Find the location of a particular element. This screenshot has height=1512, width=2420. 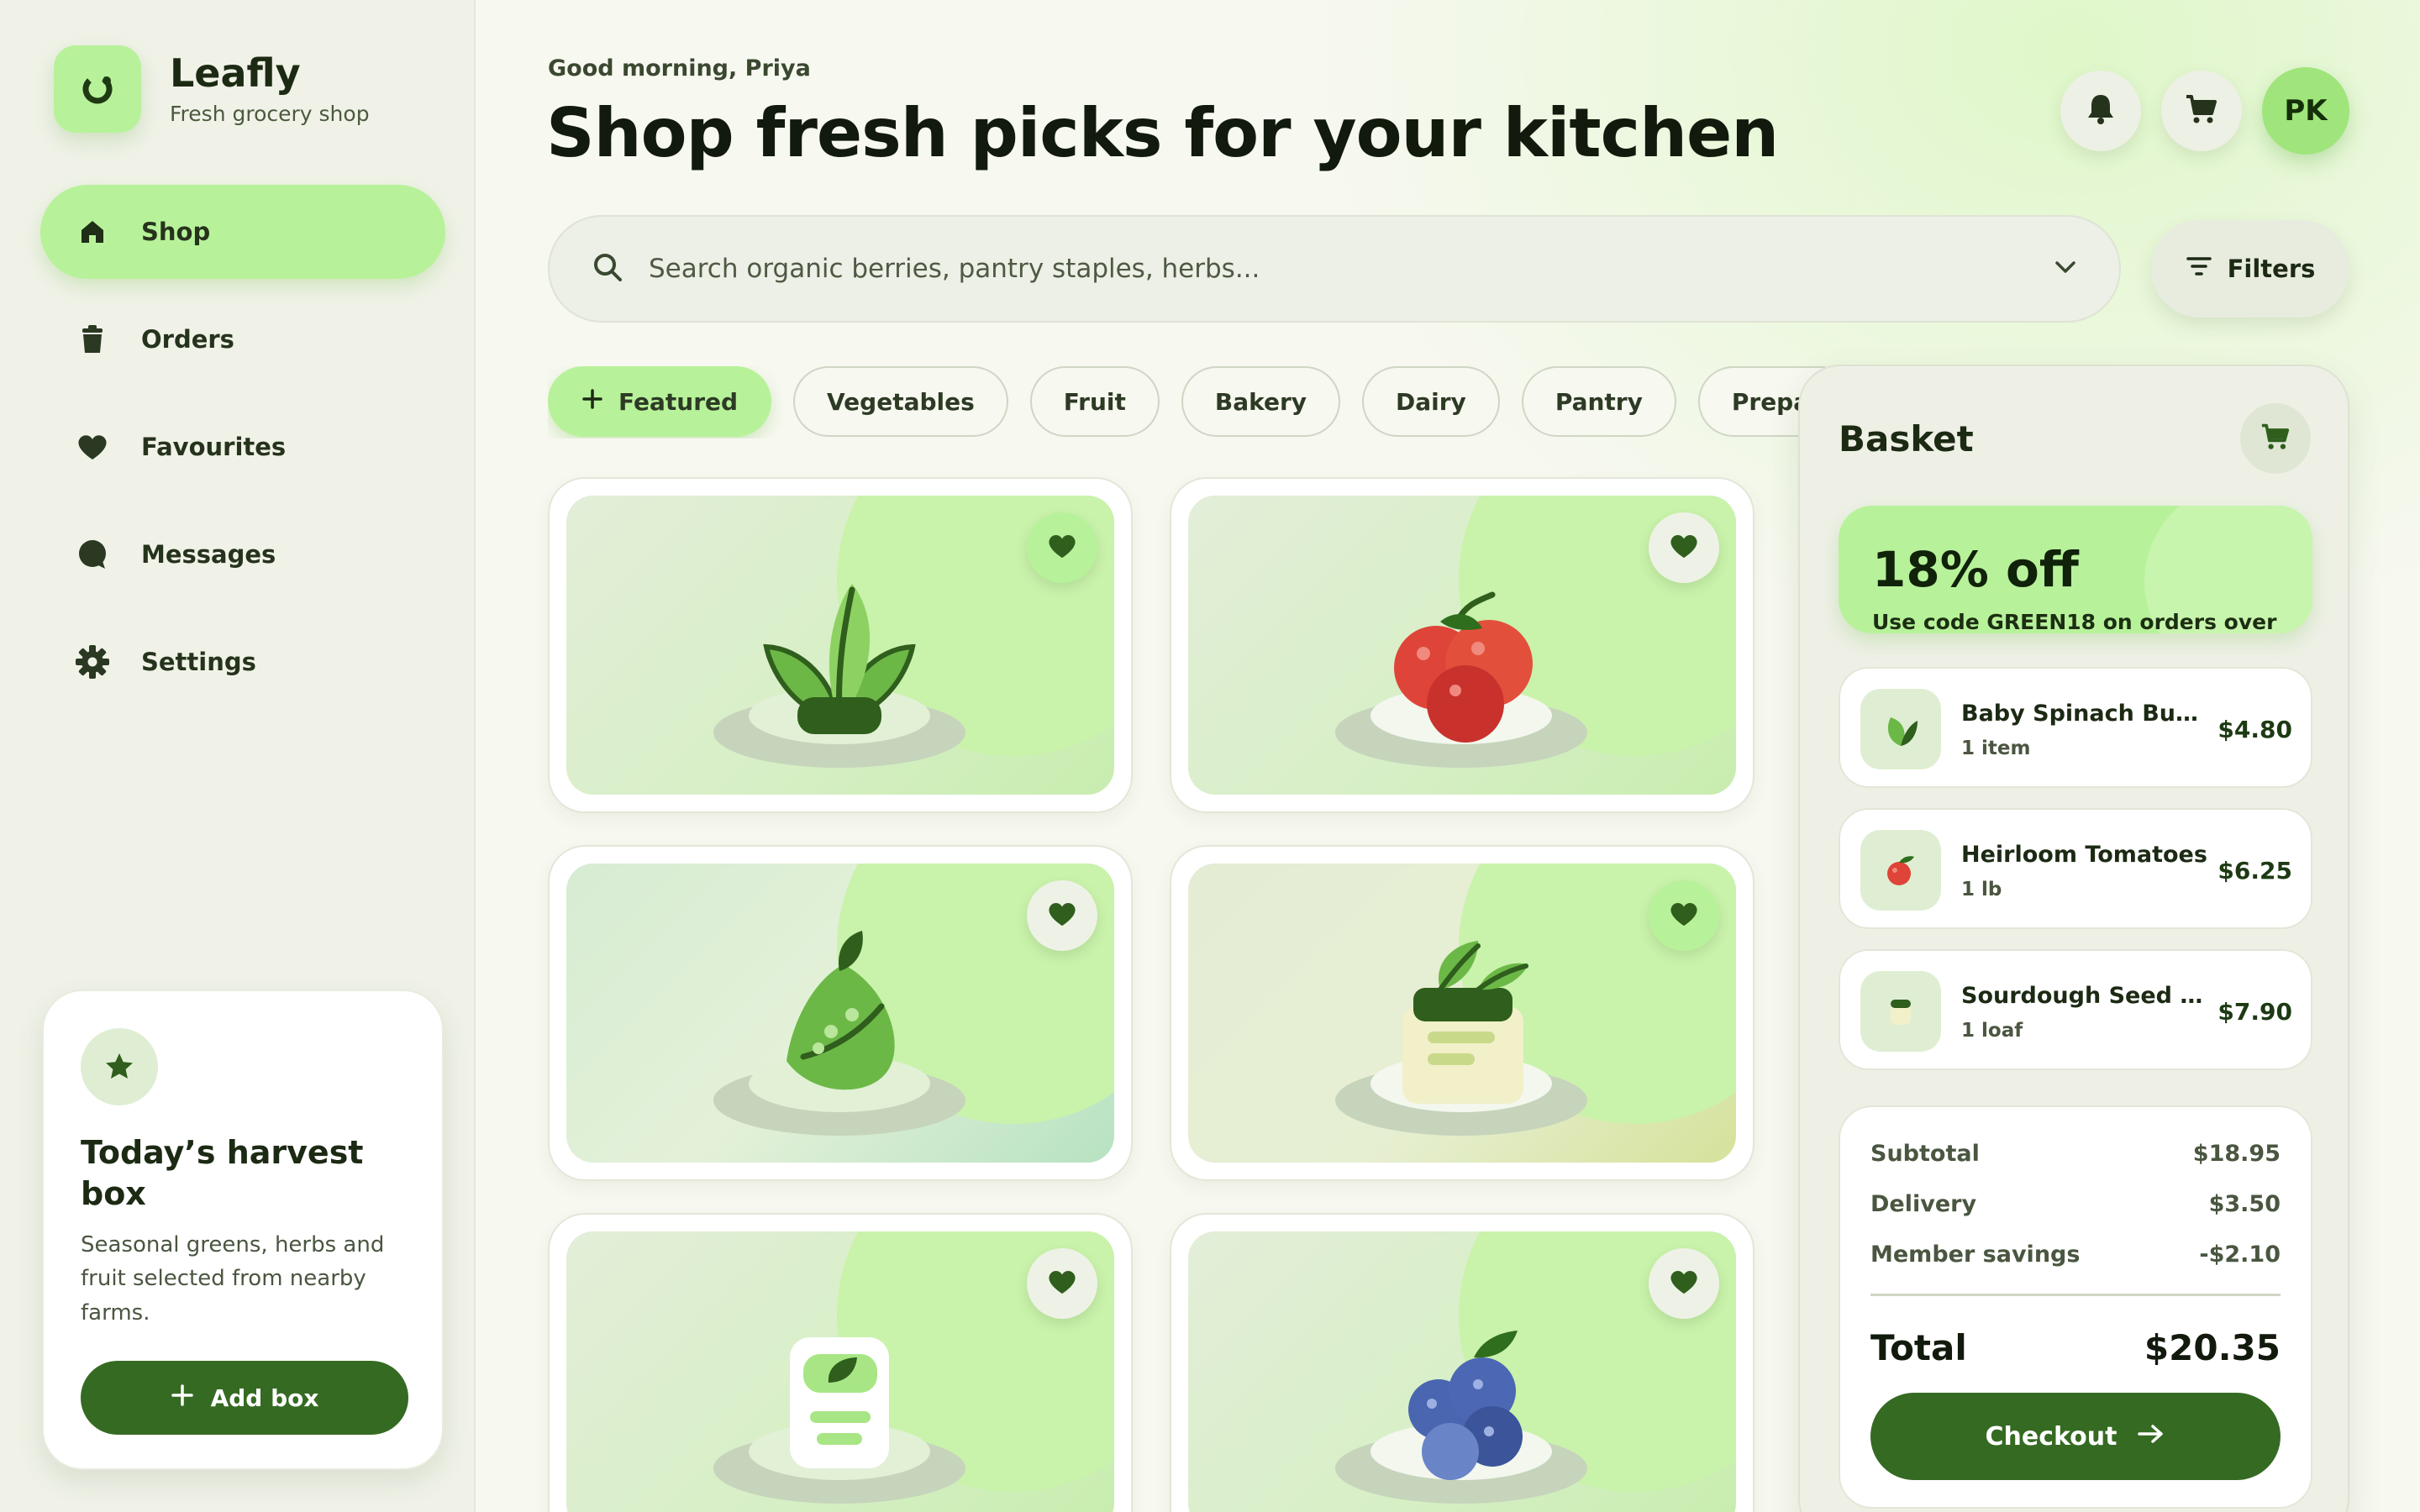

chip-label: Dairy is located at coordinates (1431, 401).